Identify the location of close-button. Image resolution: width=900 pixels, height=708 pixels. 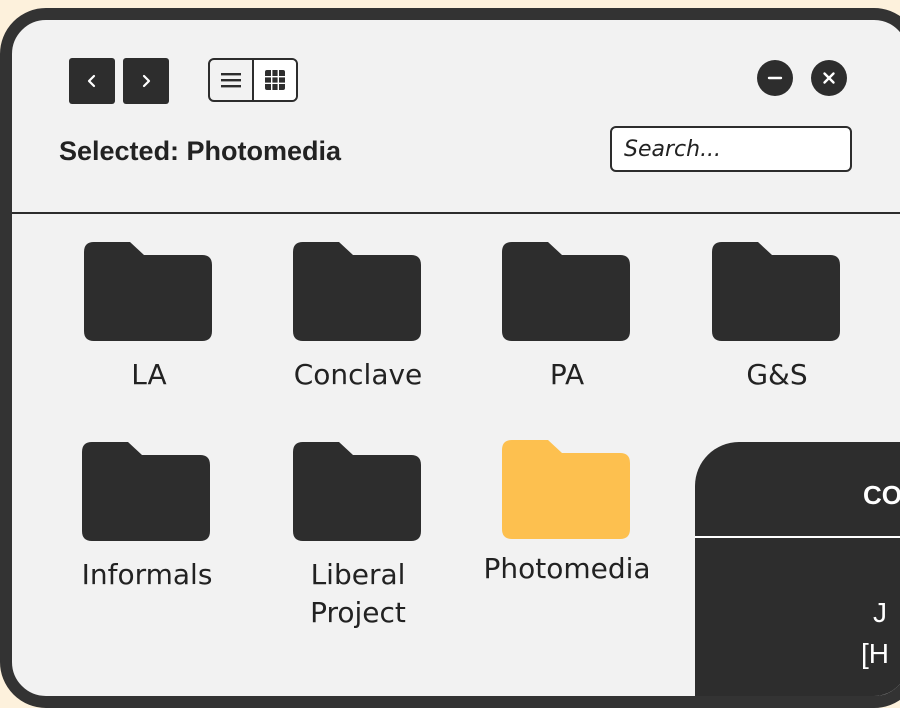
(829, 78).